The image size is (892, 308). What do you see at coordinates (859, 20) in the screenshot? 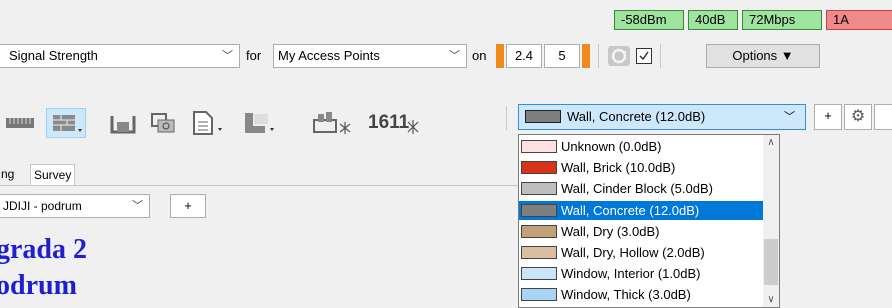
I see `extra-badge: 1A` at bounding box center [859, 20].